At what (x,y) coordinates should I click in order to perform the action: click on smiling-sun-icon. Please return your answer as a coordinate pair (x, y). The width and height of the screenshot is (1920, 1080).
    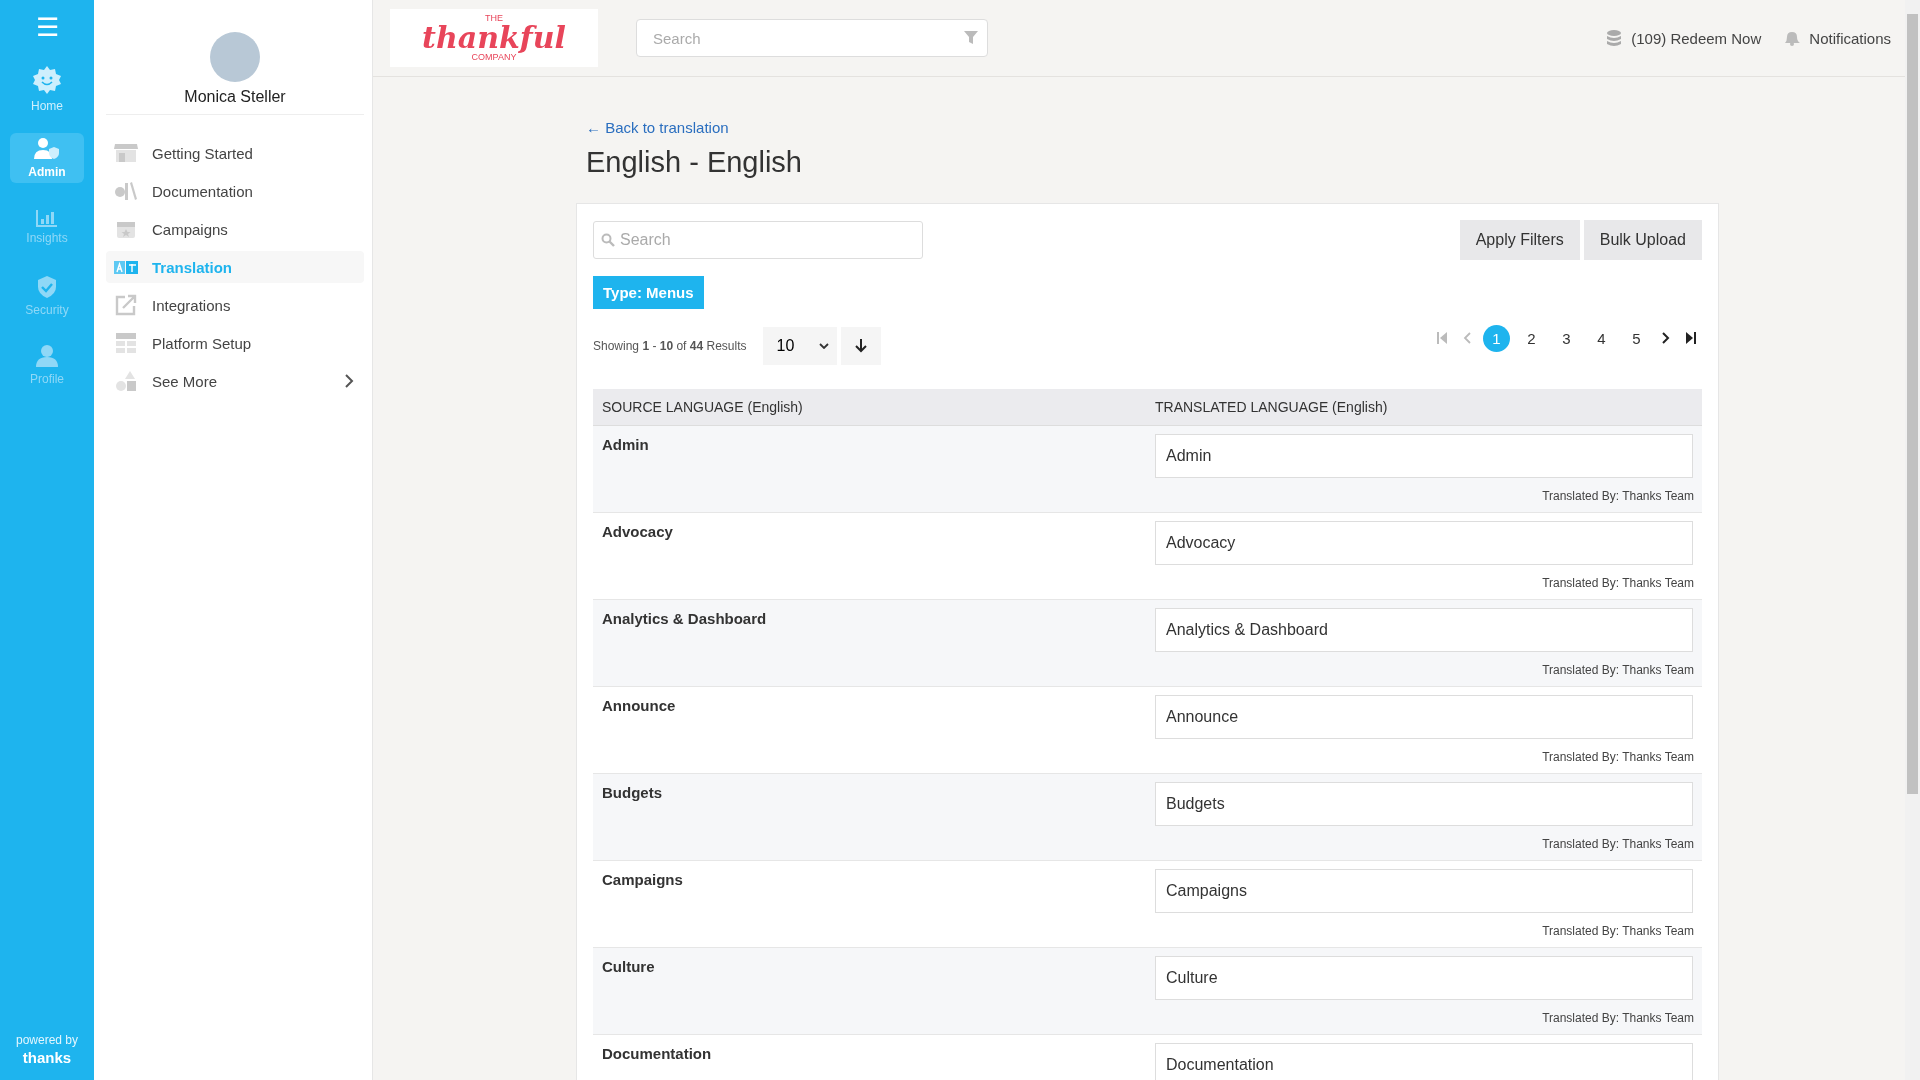
    Looking at the image, I should click on (47, 80).